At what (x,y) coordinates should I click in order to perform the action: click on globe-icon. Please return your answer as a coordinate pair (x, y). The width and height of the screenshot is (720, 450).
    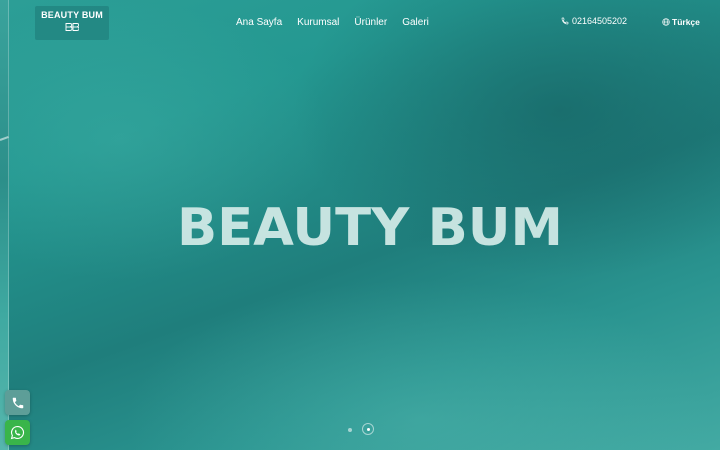
    Looking at the image, I should click on (666, 22).